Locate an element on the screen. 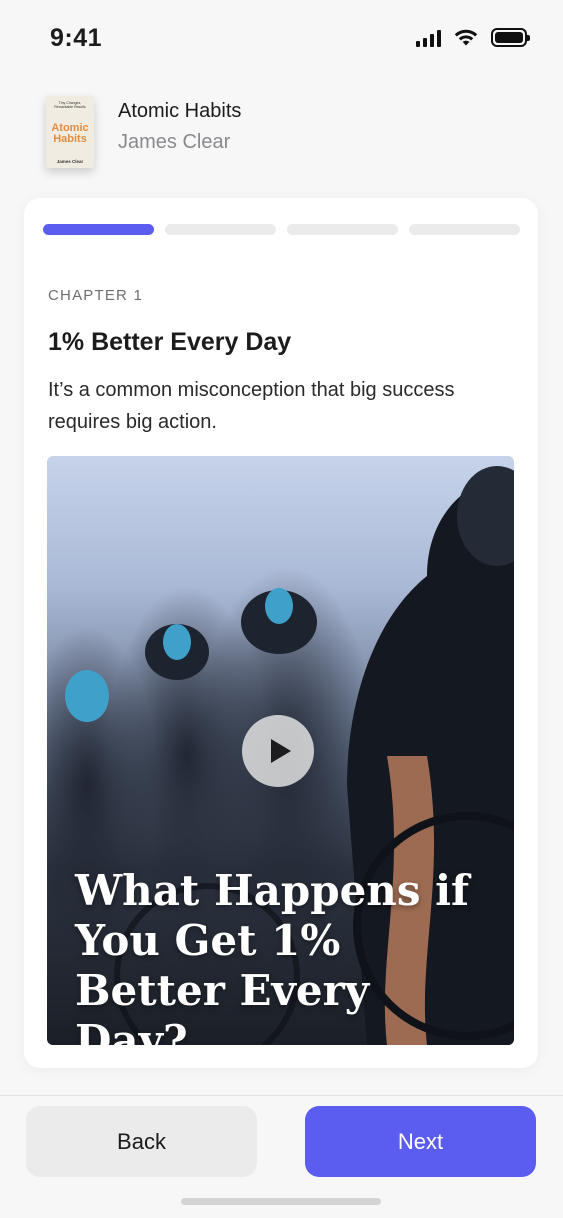 This screenshot has width=563, height=1218. book-title: Atomic Habits is located at coordinates (180, 111).